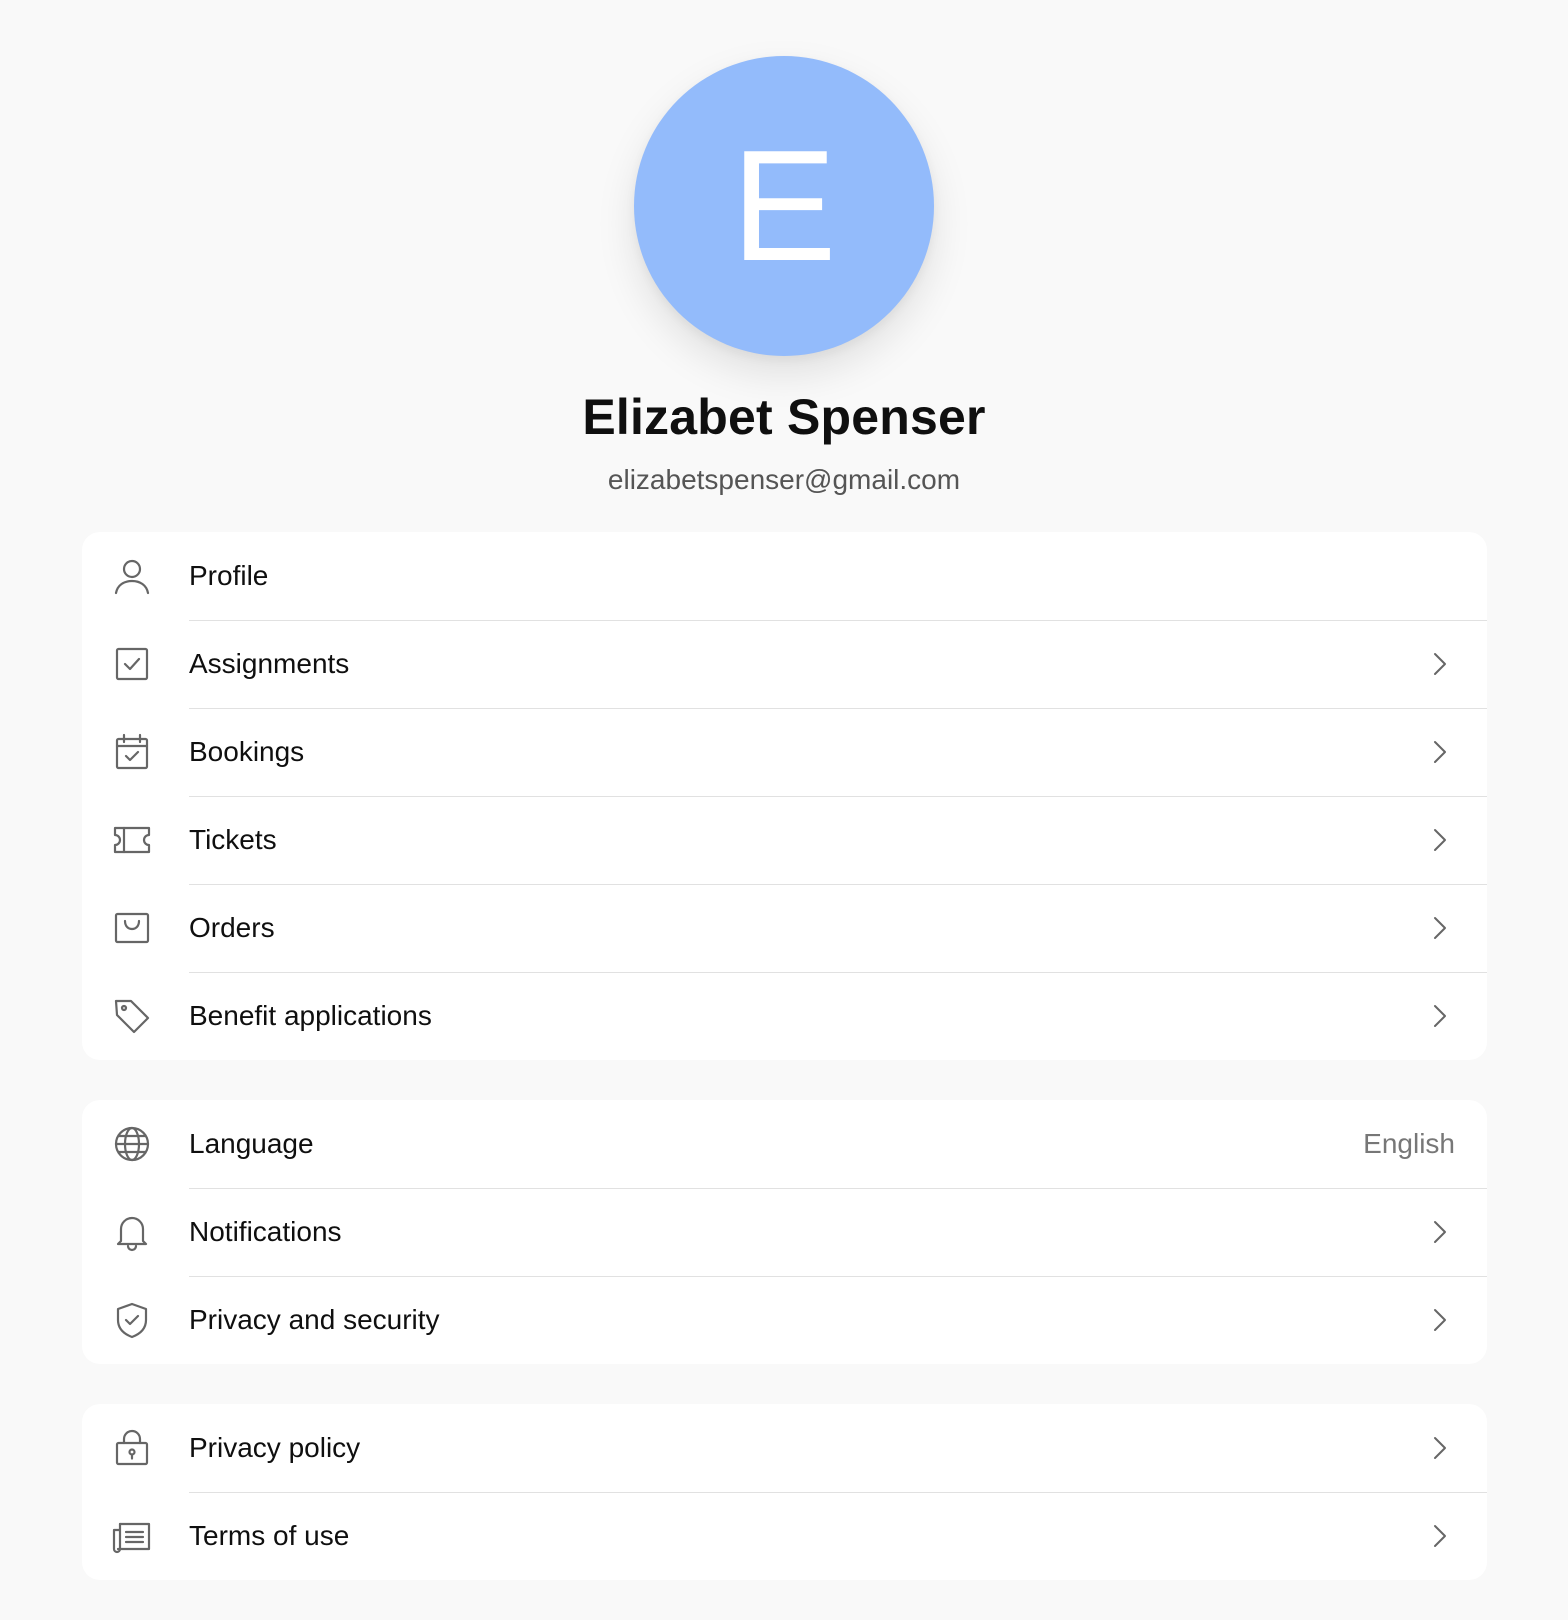 The height and width of the screenshot is (1620, 1568). I want to click on shopping-bag-icon, so click(132, 928).